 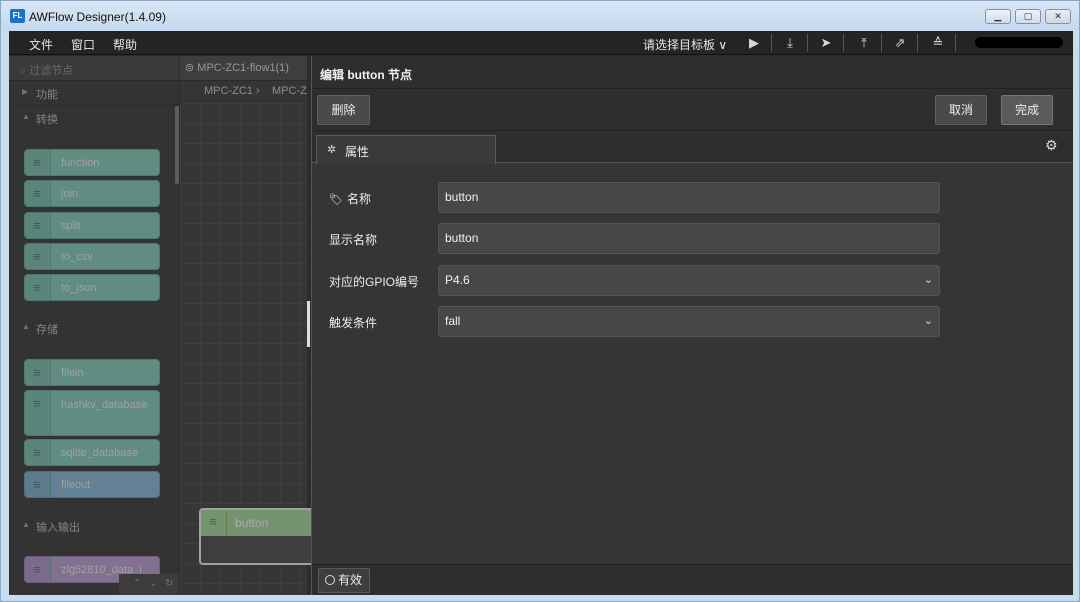 I want to click on palette-footer: ⌃ ⌄ ↻, so click(x=149, y=584).